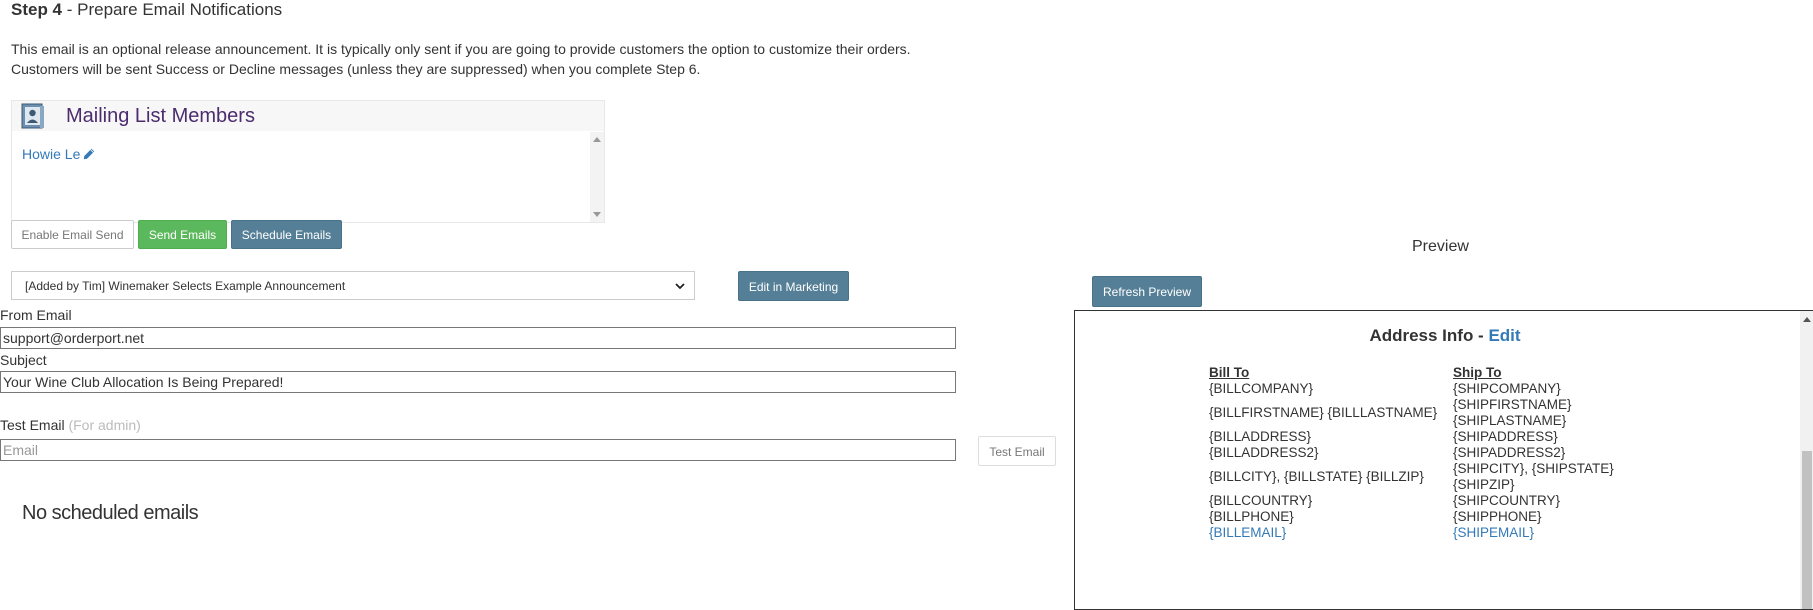  What do you see at coordinates (1316, 476) in the screenshot?
I see `bill-city-state-zip: {BILLCITY}, {BILLSTATE} {BILLZIP}` at bounding box center [1316, 476].